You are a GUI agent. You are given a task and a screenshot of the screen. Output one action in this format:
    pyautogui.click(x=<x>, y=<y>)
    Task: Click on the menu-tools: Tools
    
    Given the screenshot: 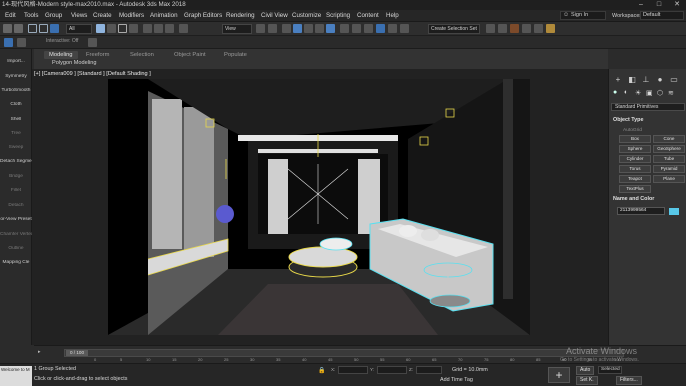 What is the action you would take?
    pyautogui.click(x=31, y=16)
    